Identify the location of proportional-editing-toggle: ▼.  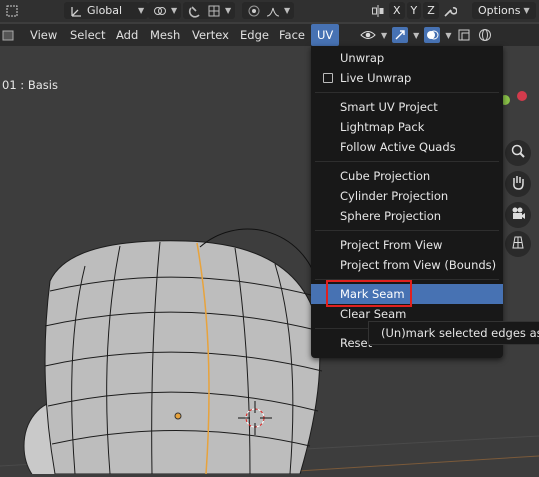
(268, 10).